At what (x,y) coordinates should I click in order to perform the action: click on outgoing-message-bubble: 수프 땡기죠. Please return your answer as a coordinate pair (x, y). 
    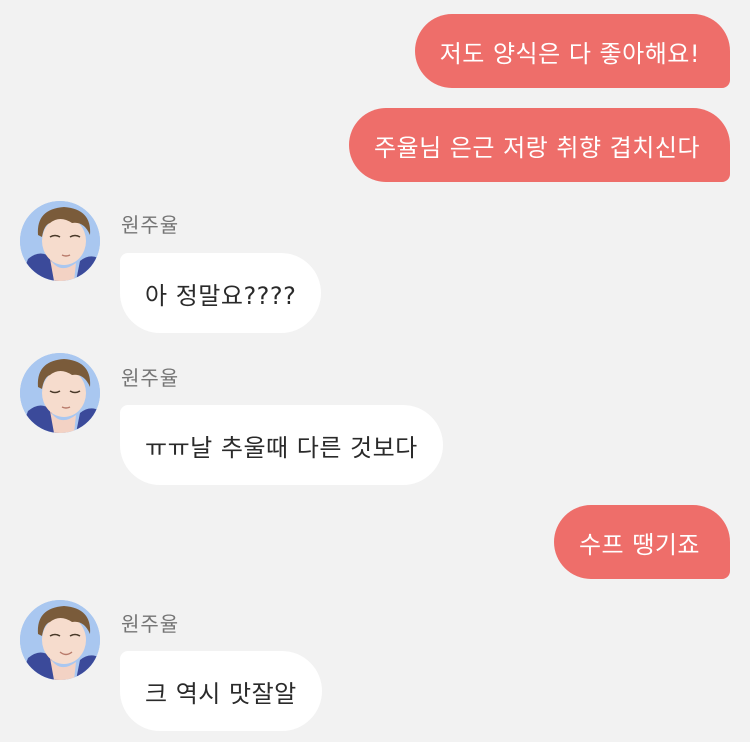
    Looking at the image, I should click on (641, 542).